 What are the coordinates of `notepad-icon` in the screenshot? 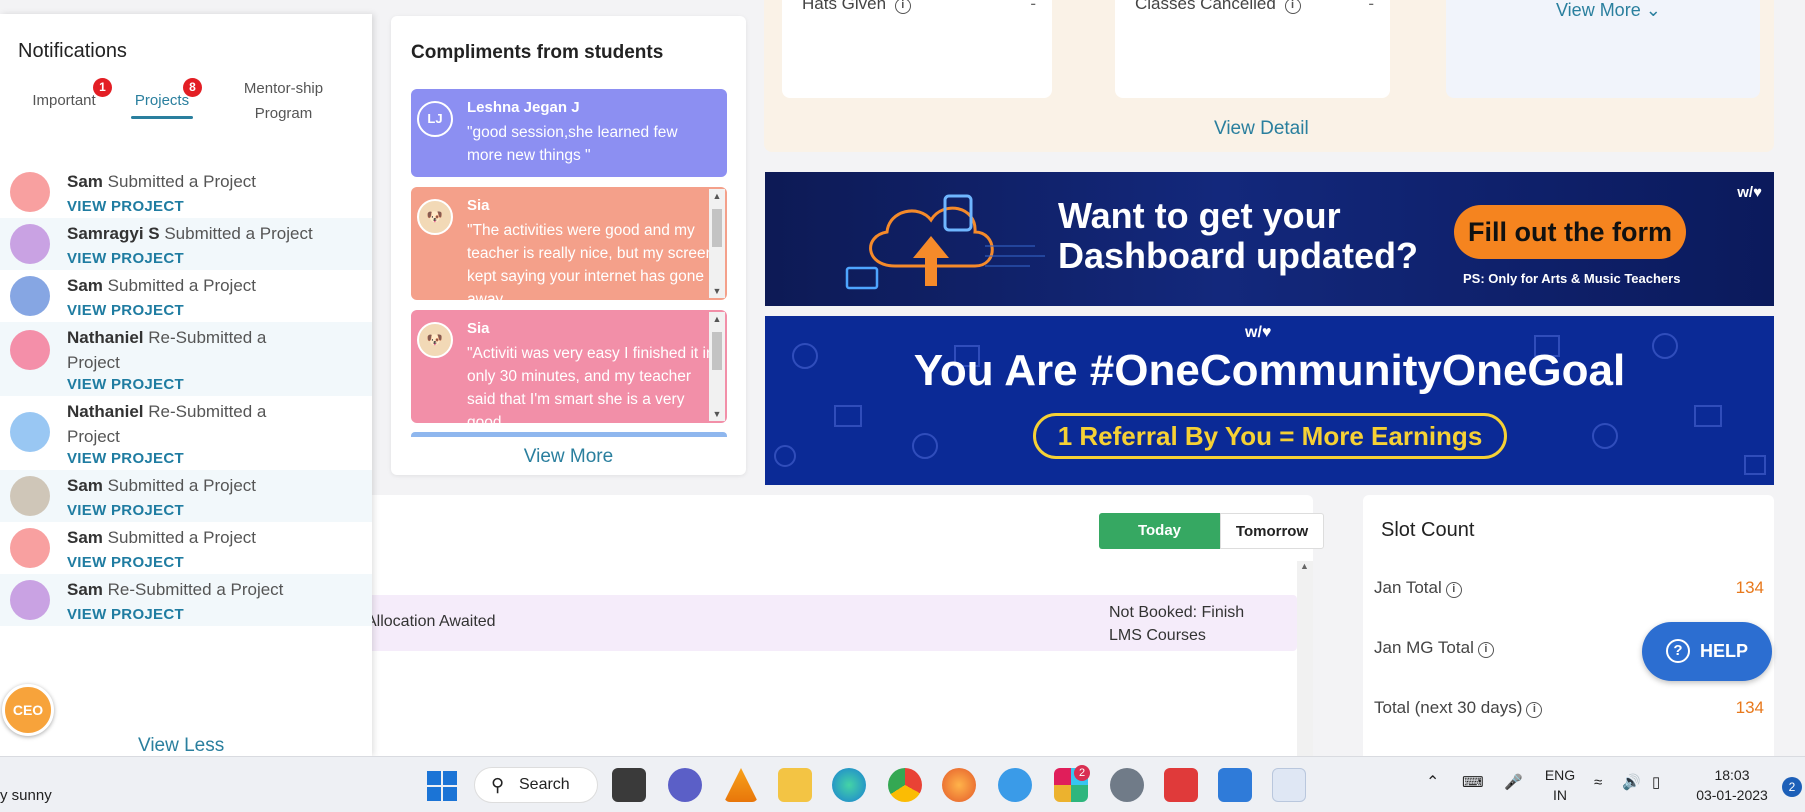 It's located at (1235, 785).